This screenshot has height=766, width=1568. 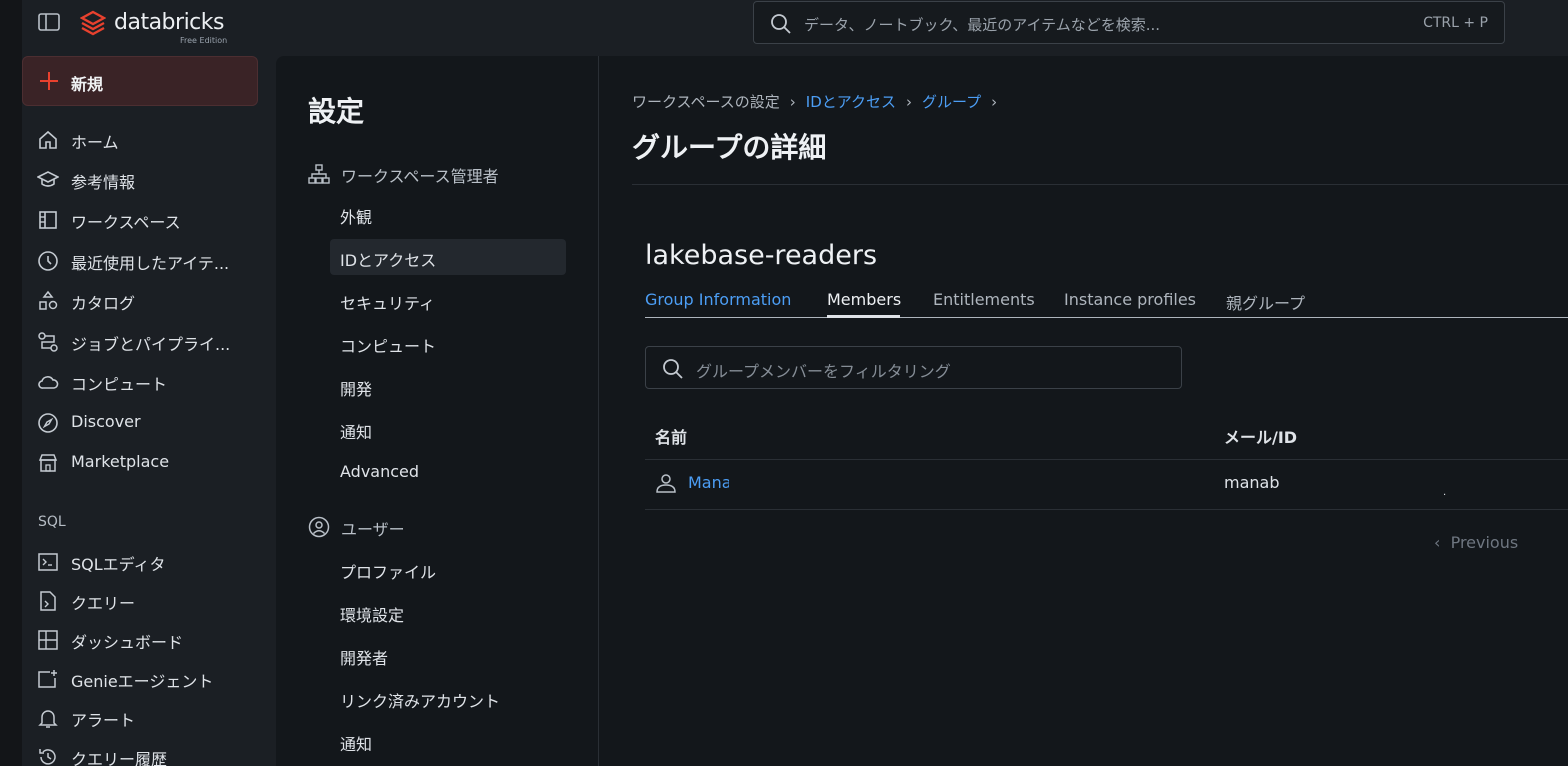 What do you see at coordinates (864, 299) in the screenshot?
I see `tab-members: Members` at bounding box center [864, 299].